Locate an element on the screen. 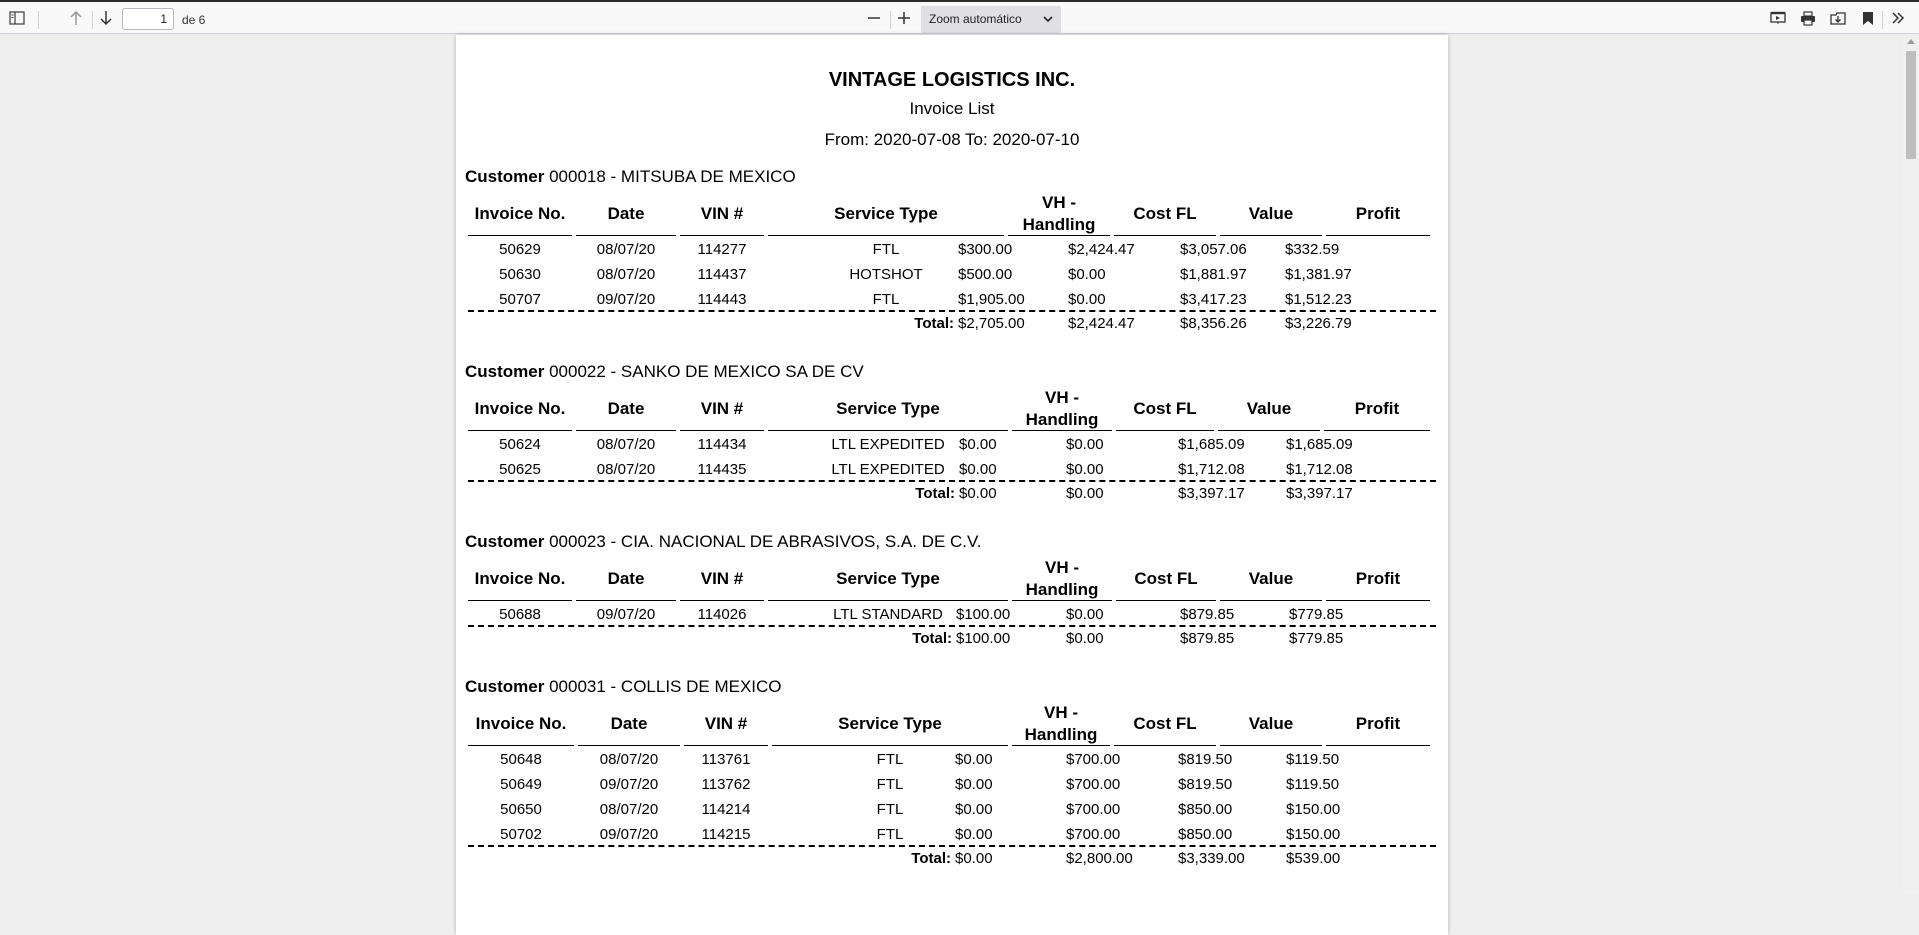 This screenshot has height=935, width=1919. zoom-in-icon is located at coordinates (904, 18).